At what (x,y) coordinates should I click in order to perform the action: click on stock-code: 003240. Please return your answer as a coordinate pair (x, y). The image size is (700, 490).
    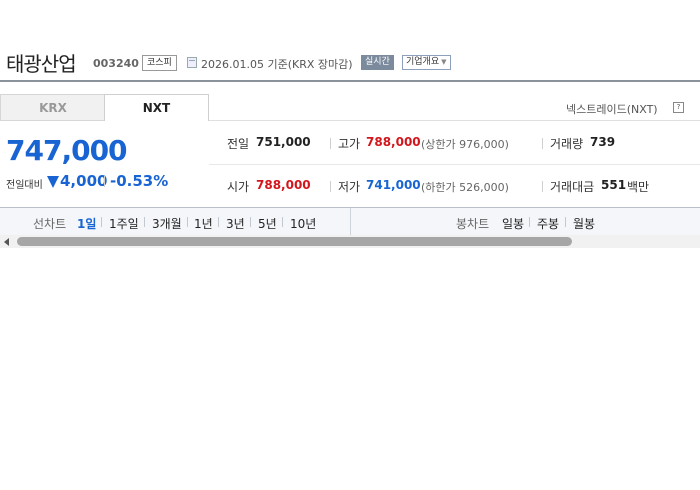
    Looking at the image, I should click on (116, 63).